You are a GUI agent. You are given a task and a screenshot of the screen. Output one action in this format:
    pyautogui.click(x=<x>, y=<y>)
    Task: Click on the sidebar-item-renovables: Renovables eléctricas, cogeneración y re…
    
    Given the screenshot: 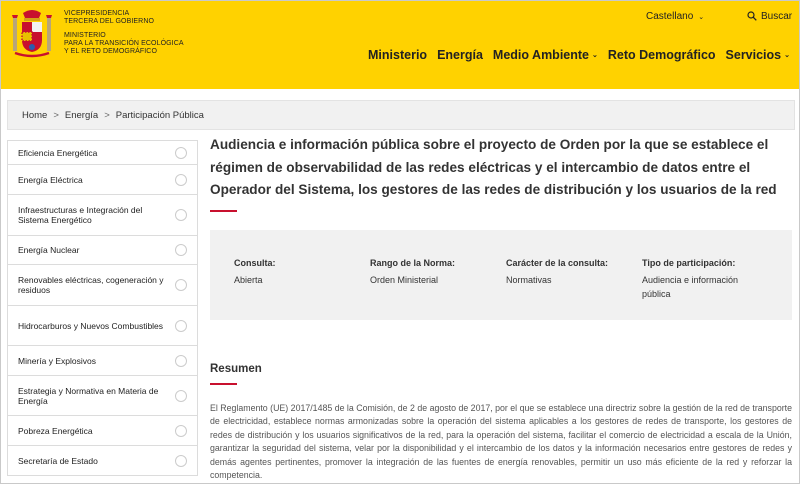 What is the action you would take?
    pyautogui.click(x=102, y=285)
    